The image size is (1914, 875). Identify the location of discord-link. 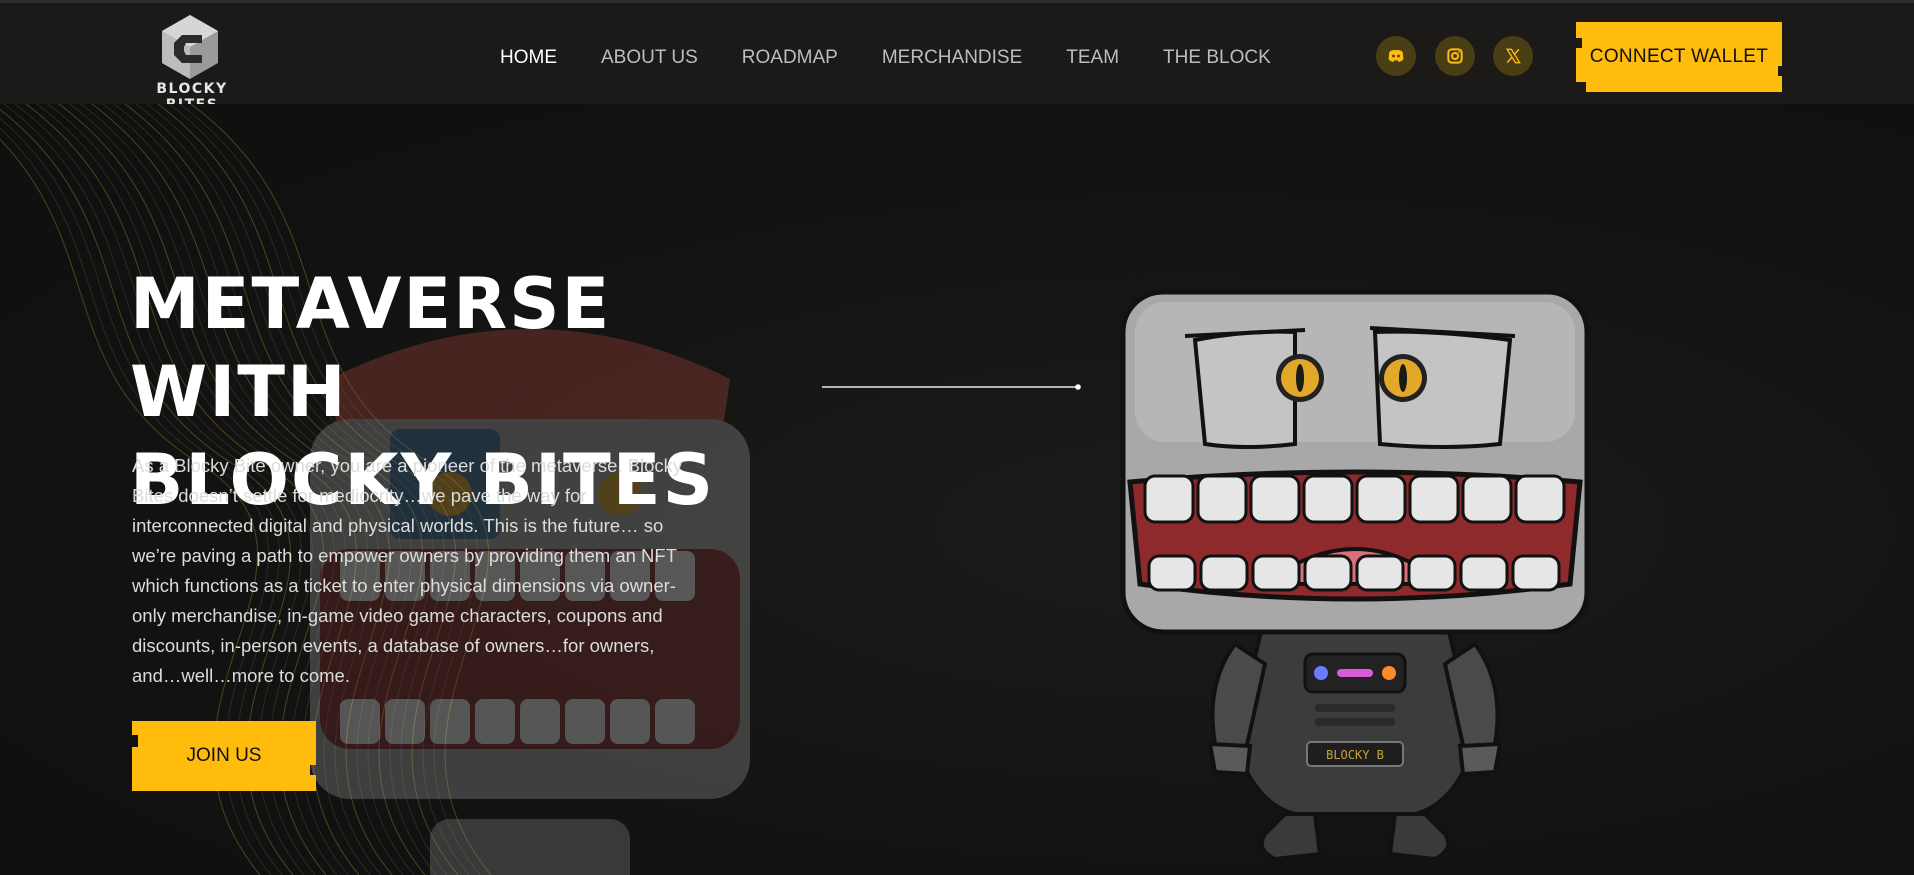
(1396, 56).